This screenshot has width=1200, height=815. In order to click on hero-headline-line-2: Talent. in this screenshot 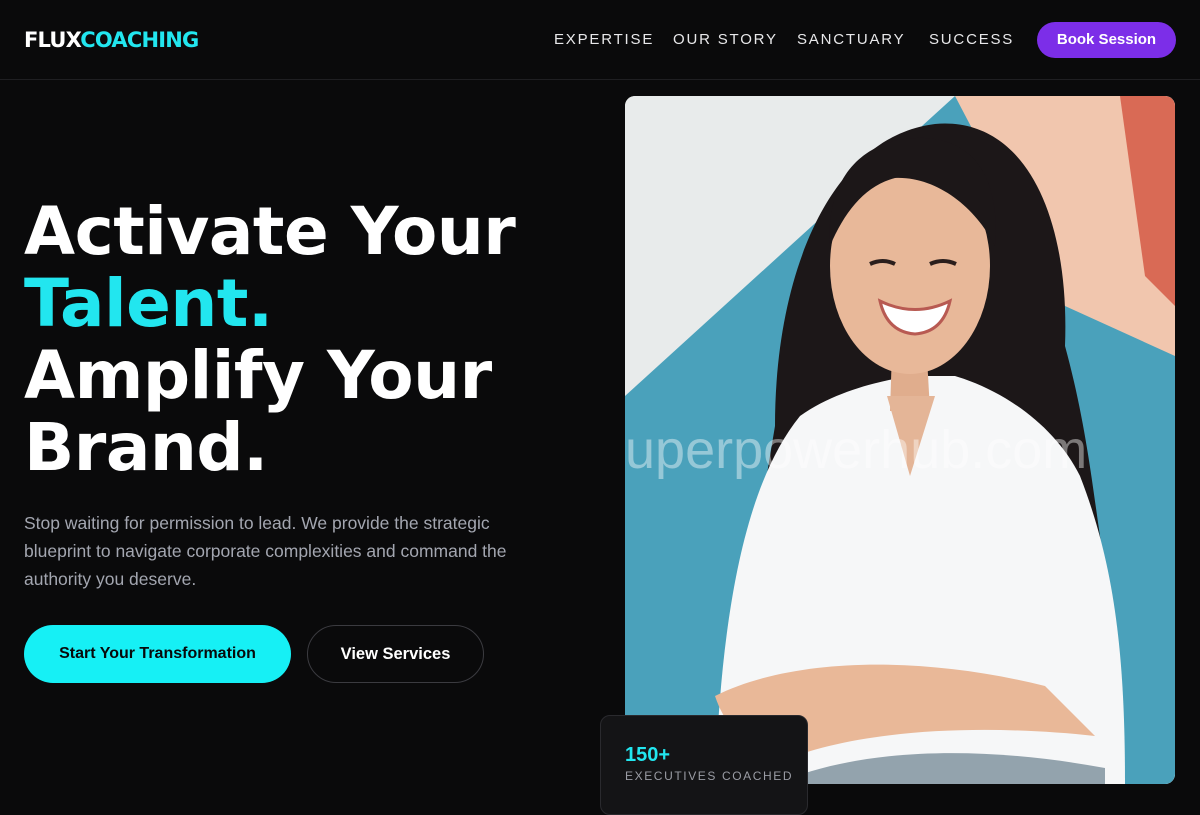, I will do `click(148, 303)`.